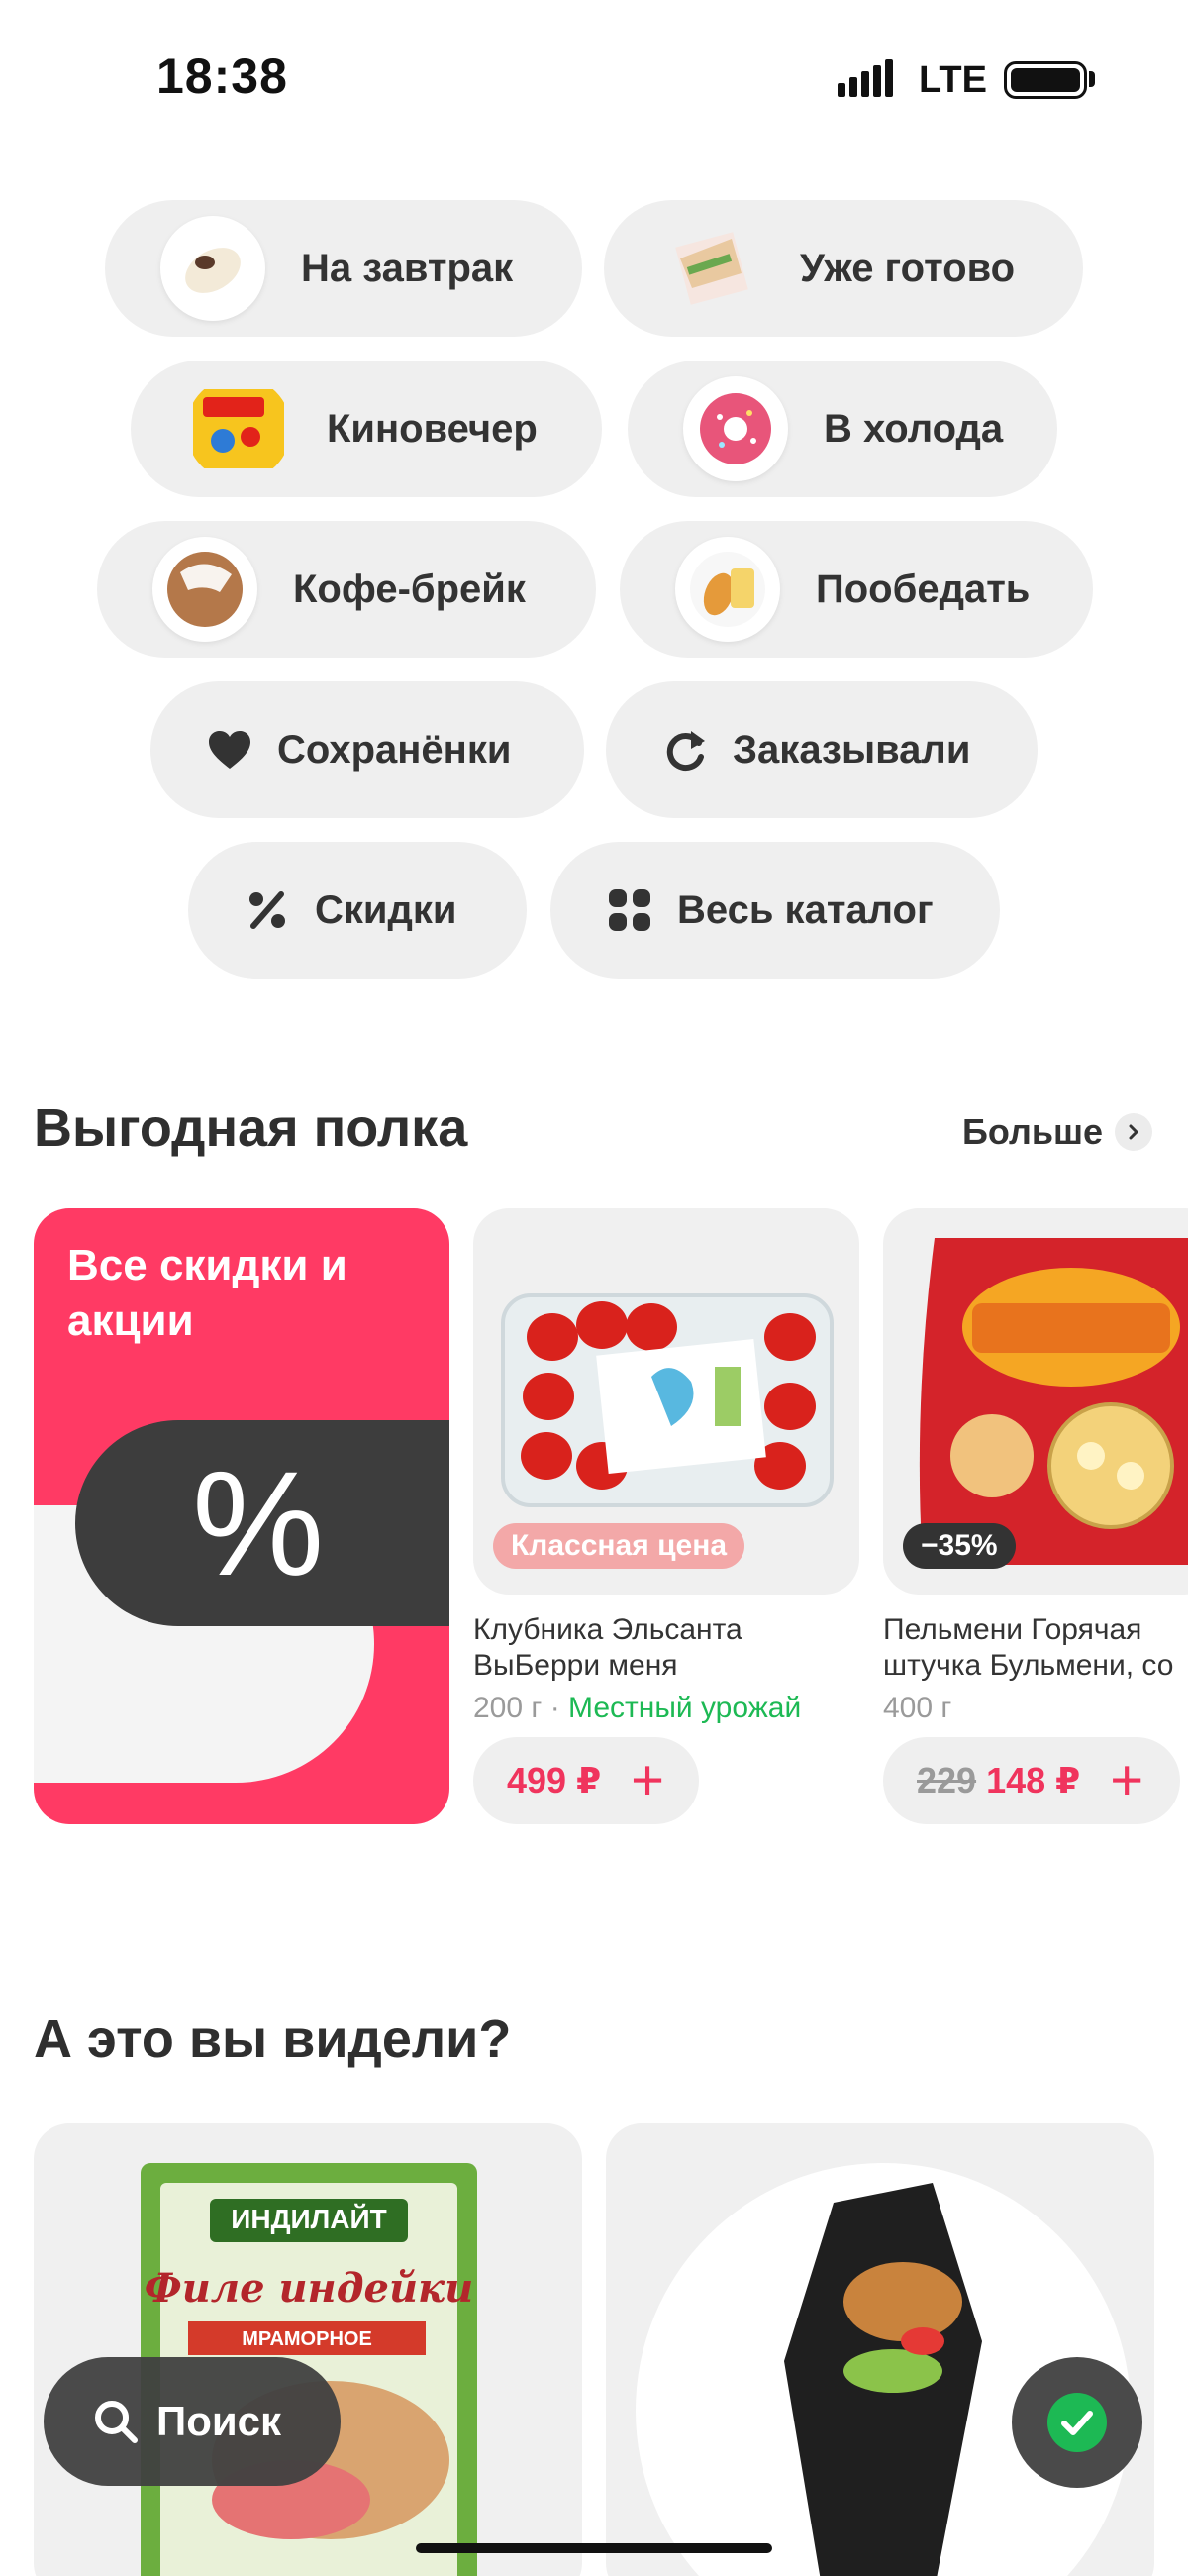 The height and width of the screenshot is (2576, 1188). Describe the element at coordinates (251, 1128) in the screenshot. I see `deals-section-title: Выгодная полка` at that location.